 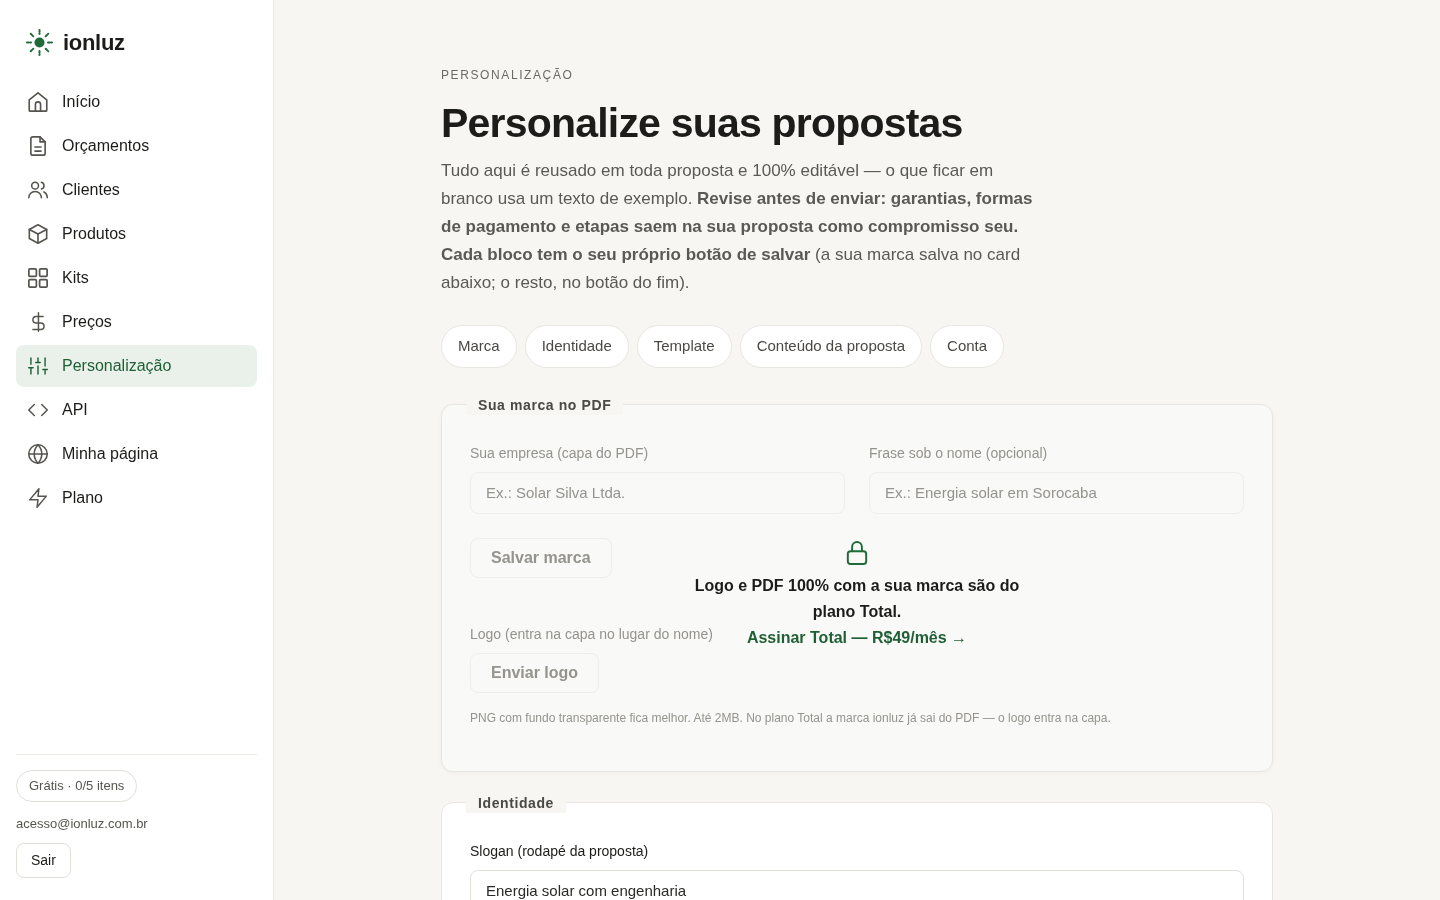 I want to click on input-field: Energia solar com engenharia, so click(x=857, y=884).